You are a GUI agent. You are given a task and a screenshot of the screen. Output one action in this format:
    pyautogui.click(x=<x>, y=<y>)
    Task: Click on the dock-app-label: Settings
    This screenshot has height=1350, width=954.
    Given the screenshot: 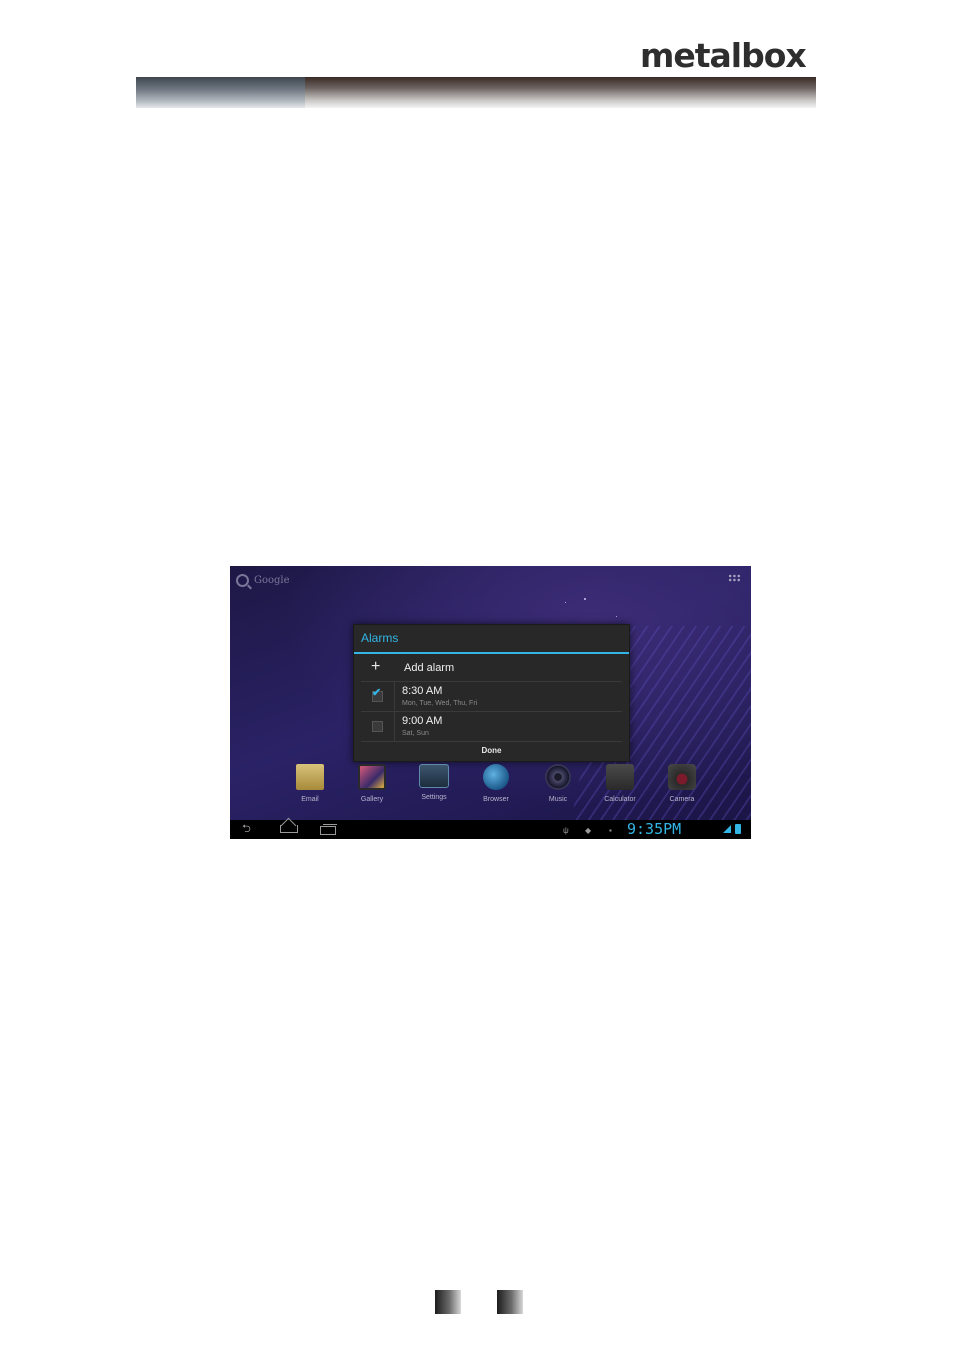 What is the action you would take?
    pyautogui.click(x=434, y=797)
    